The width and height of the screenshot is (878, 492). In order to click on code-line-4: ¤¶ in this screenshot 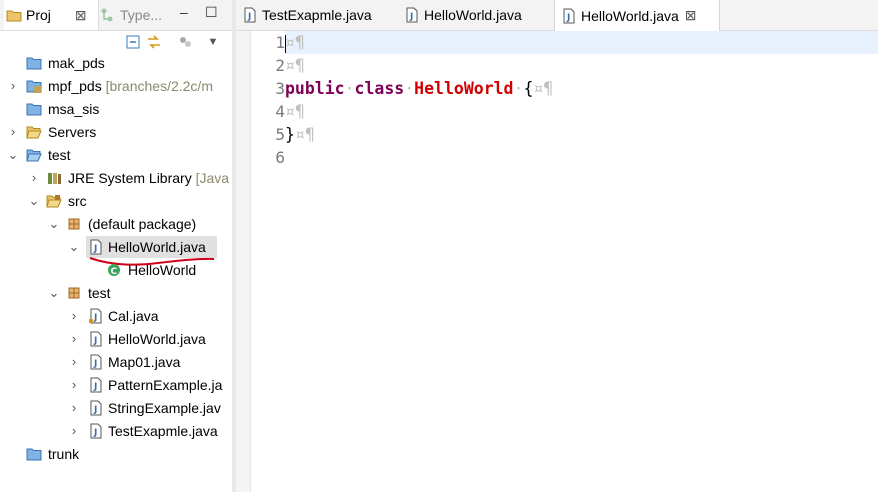, I will do `click(581, 111)`.